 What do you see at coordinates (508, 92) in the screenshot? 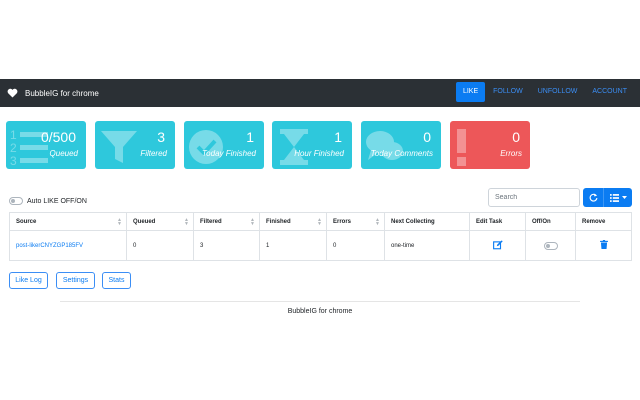
I see `nav-follow: FOLLOW` at bounding box center [508, 92].